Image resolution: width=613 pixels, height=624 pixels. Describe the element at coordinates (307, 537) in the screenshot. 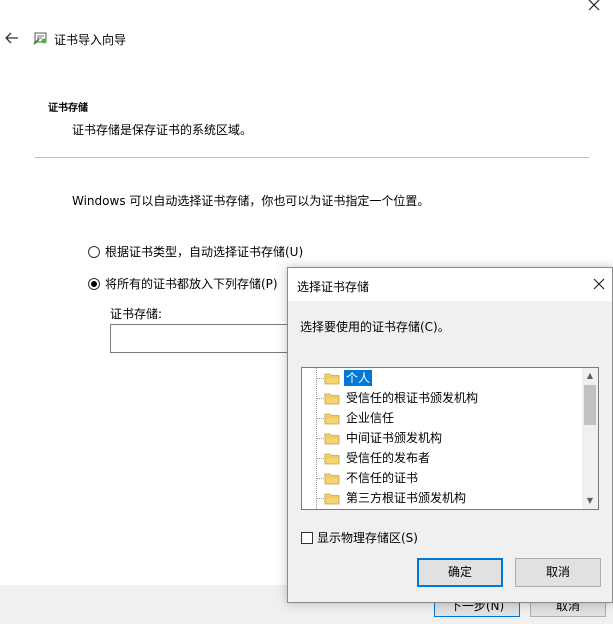

I see `show-physical-checkbox` at that location.